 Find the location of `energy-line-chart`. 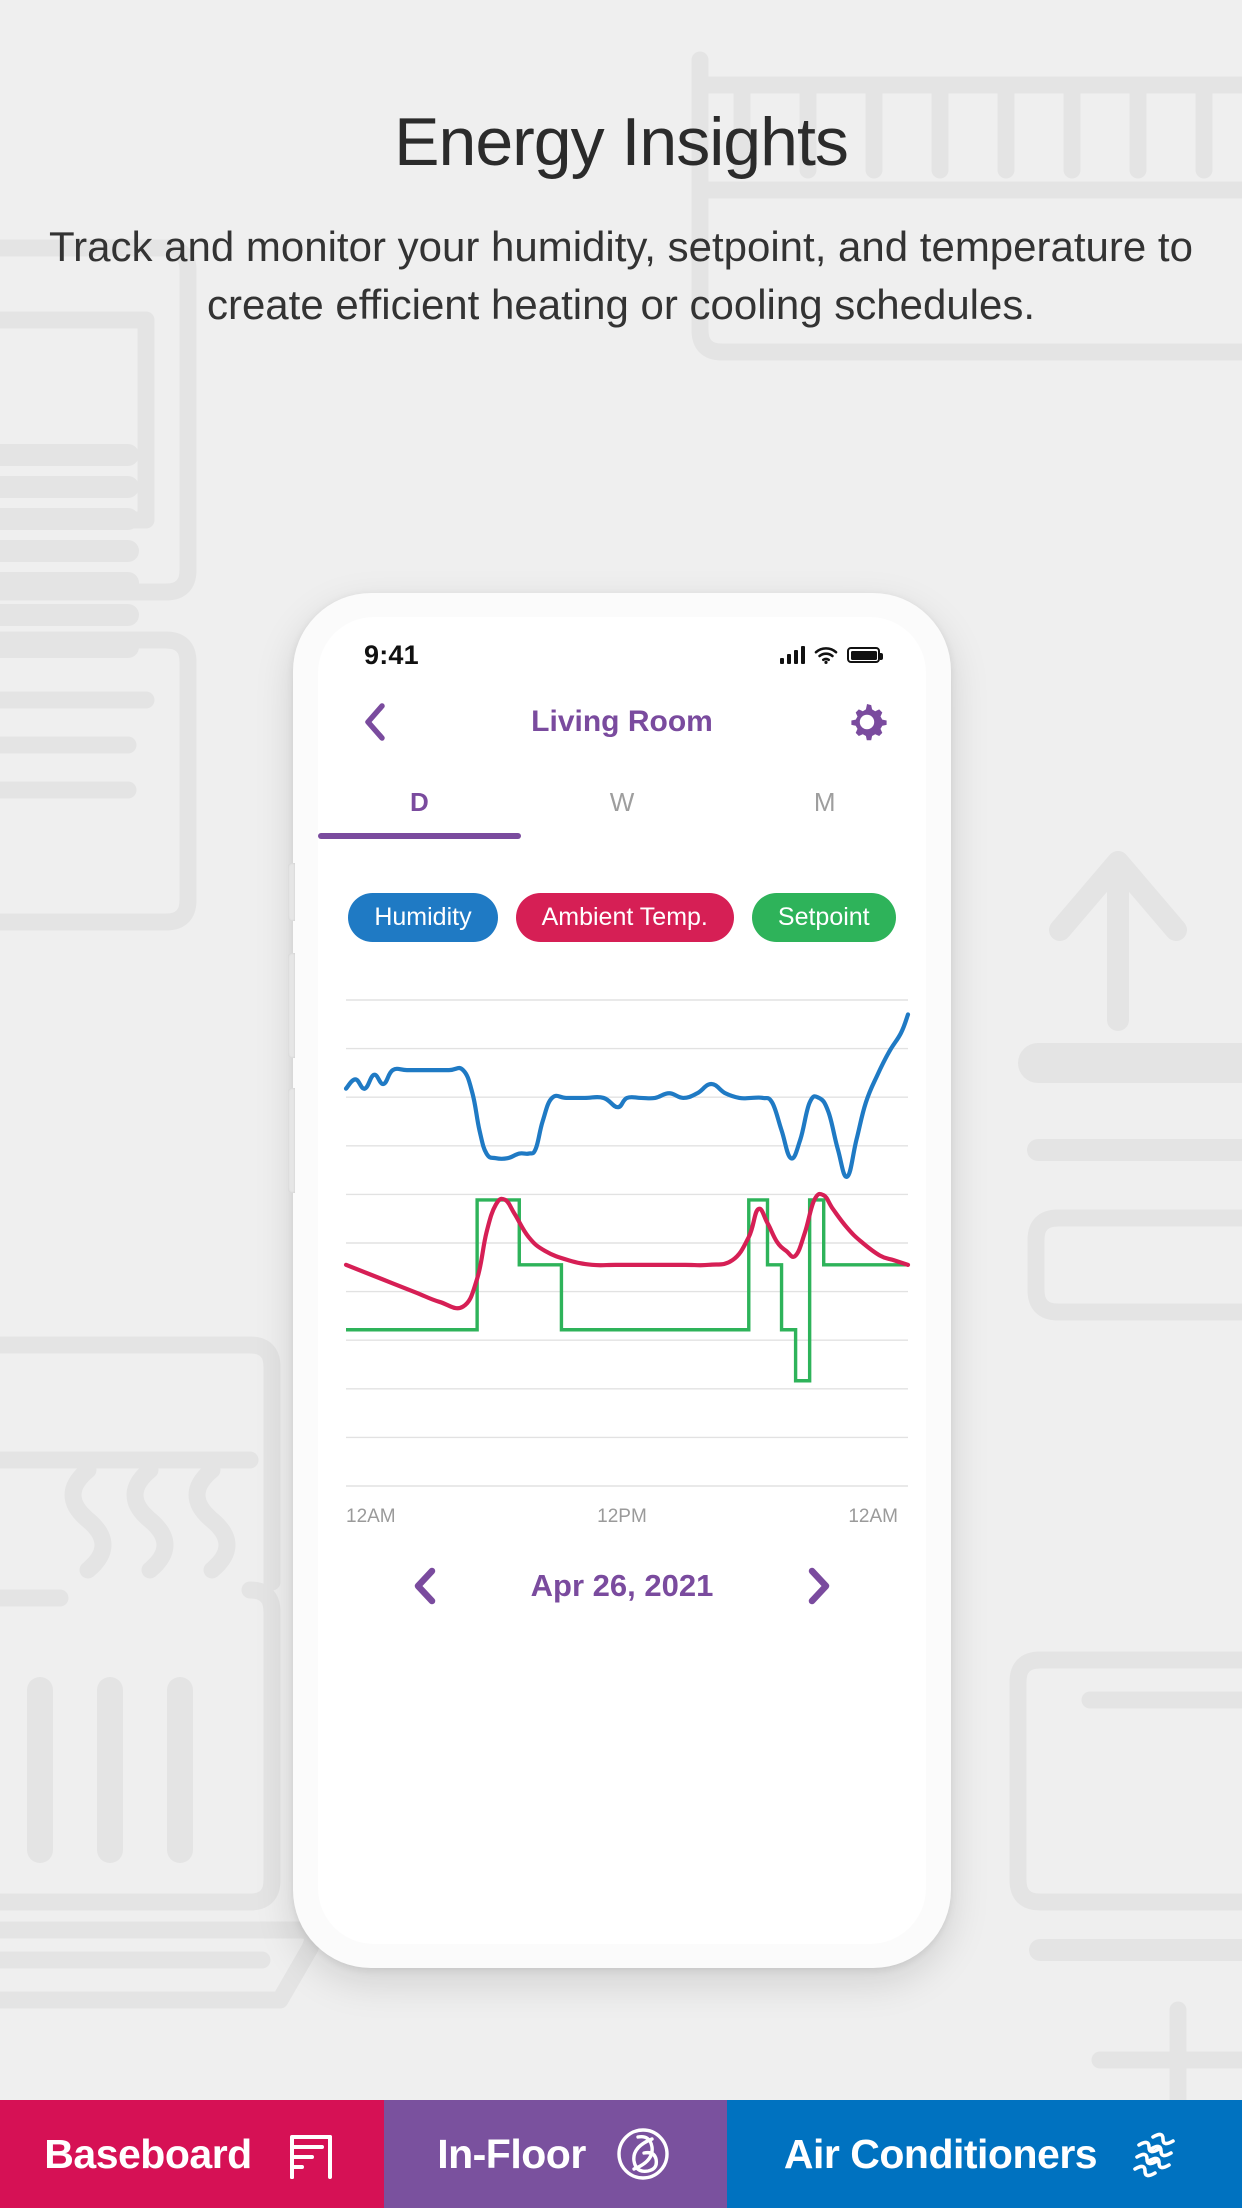

energy-line-chart is located at coordinates (627, 1243).